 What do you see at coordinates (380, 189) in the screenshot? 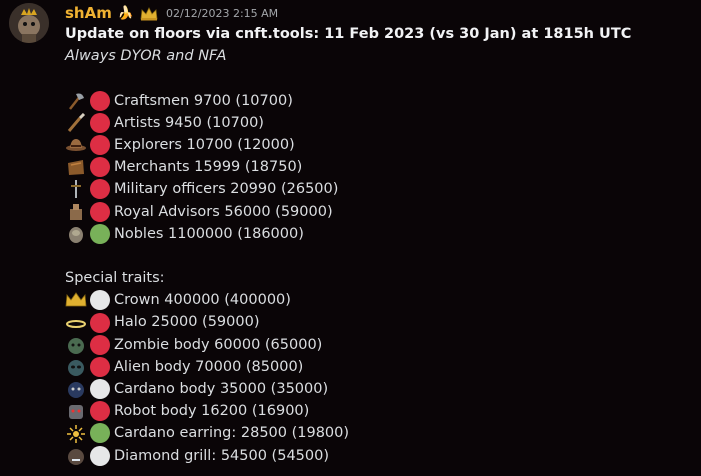
I see `class-floor-row: Military officers 20990 (26500)` at bounding box center [380, 189].